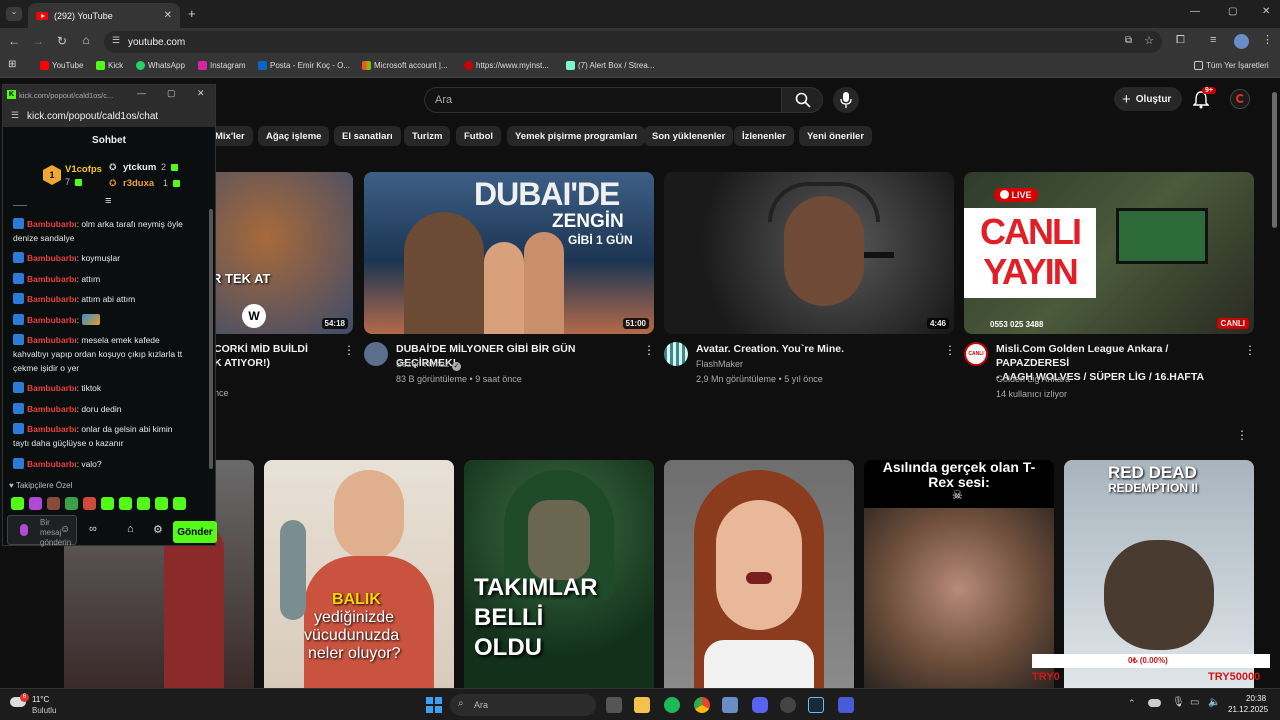 This screenshot has height=720, width=1280. Describe the element at coordinates (614, 705) in the screenshot. I see `task-view-icon` at that location.